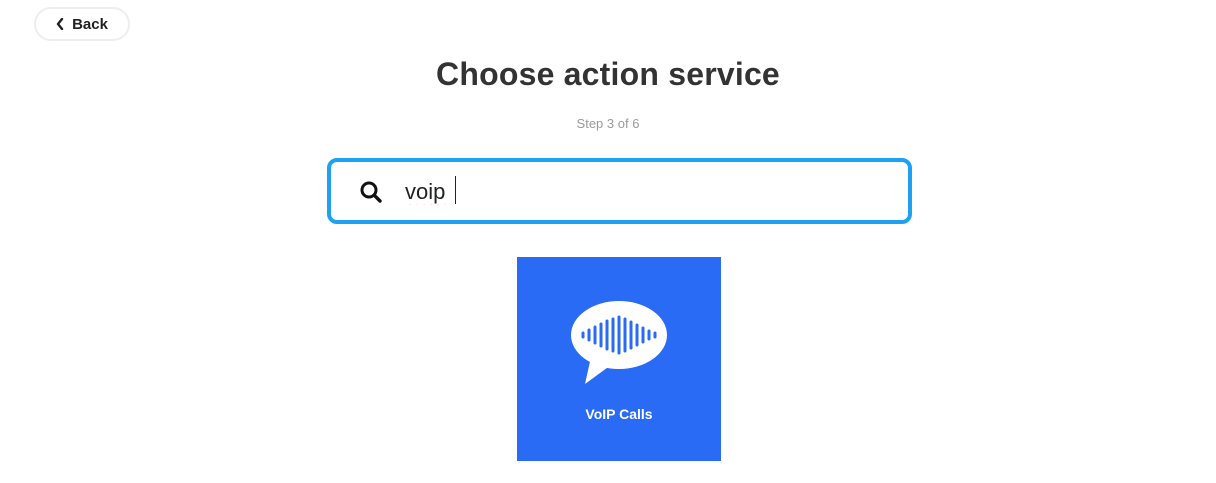 This screenshot has width=1216, height=483. Describe the element at coordinates (455, 190) in the screenshot. I see `text-cursor` at that location.